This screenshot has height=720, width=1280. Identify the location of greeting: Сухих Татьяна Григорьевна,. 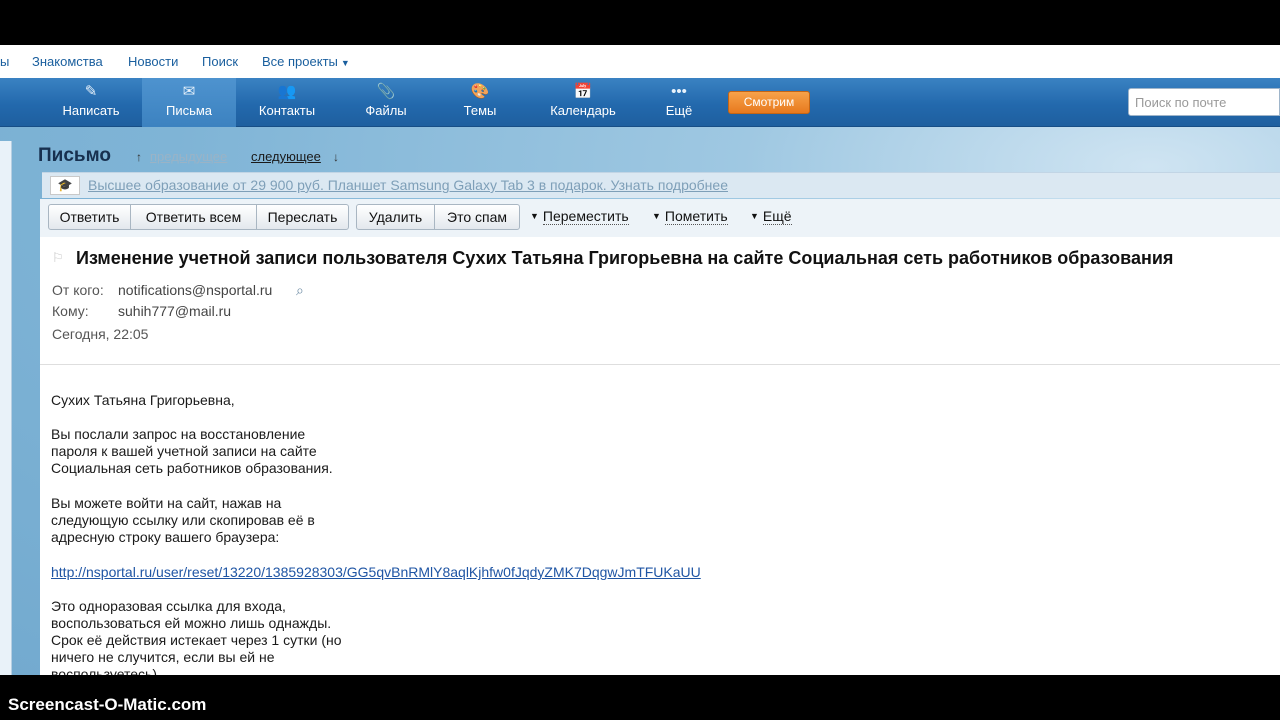
(143, 400).